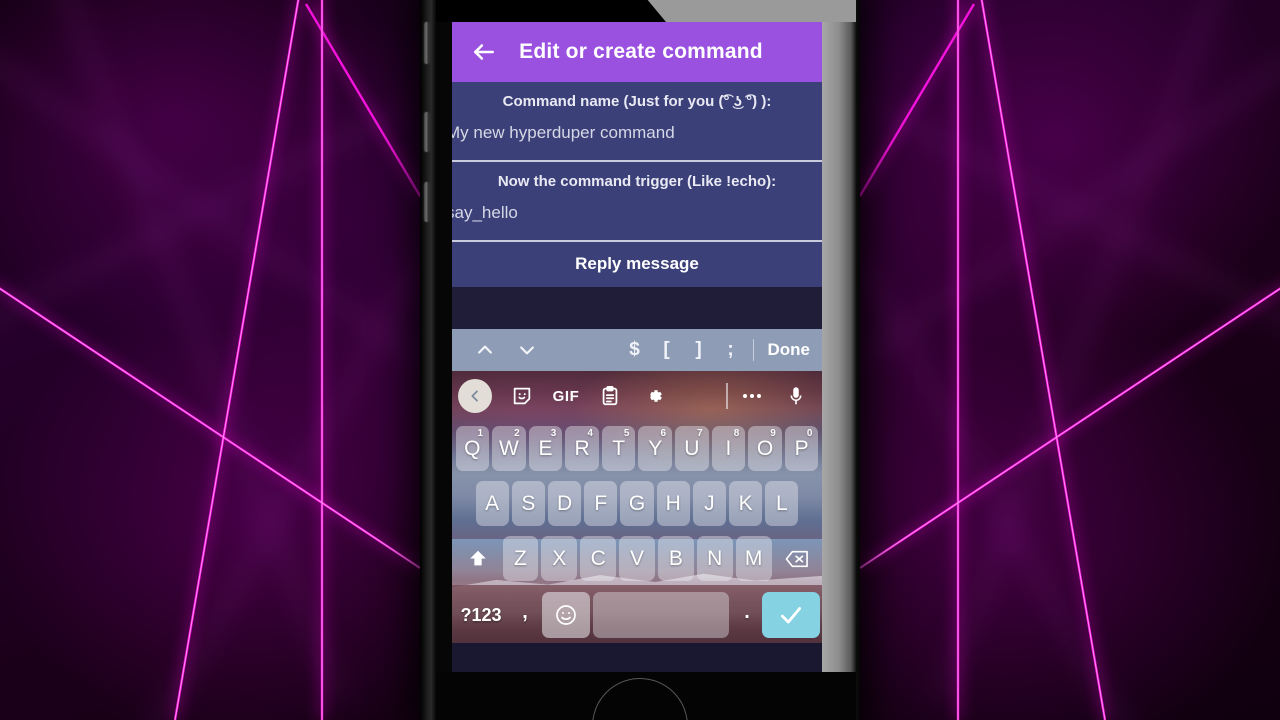 The width and height of the screenshot is (1280, 720). I want to click on chevron-up-icon, so click(485, 350).